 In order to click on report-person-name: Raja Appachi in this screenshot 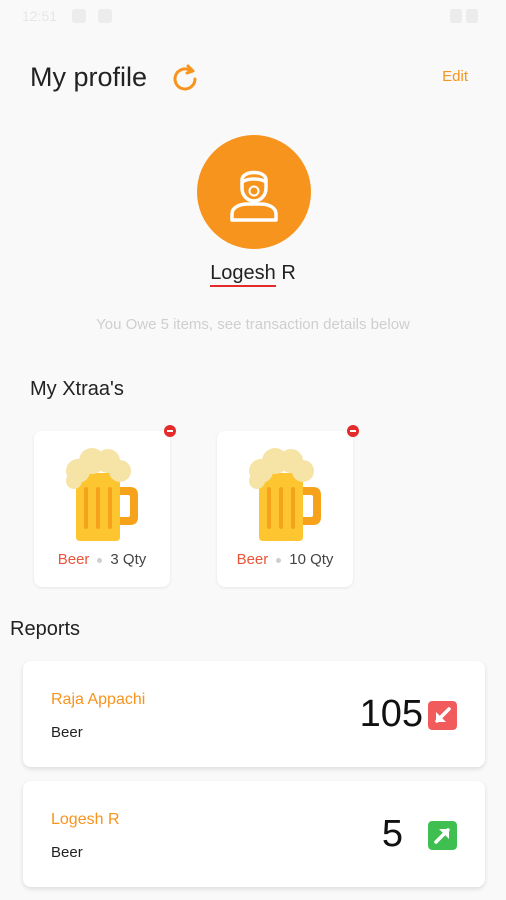, I will do `click(98, 699)`.